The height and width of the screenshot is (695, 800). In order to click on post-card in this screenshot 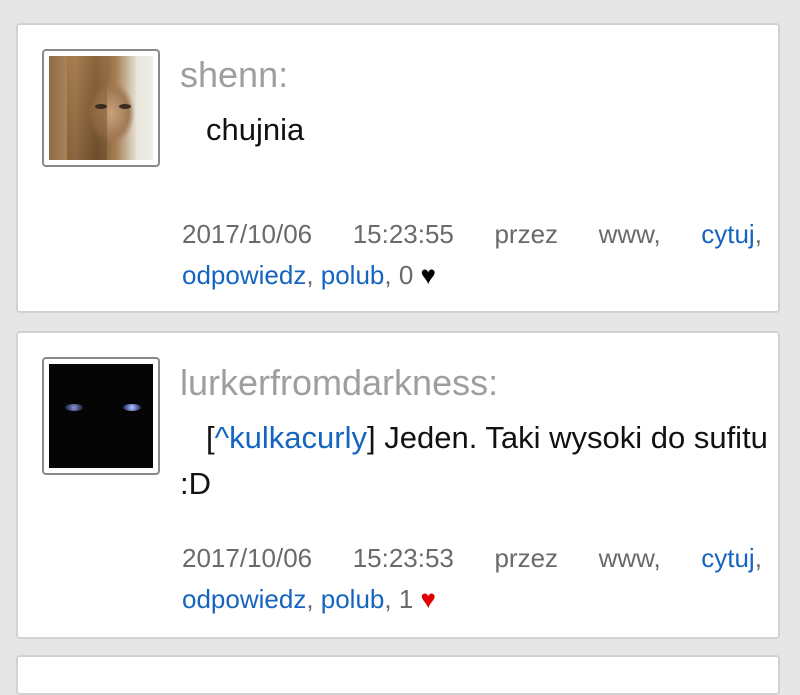, I will do `click(398, 675)`.